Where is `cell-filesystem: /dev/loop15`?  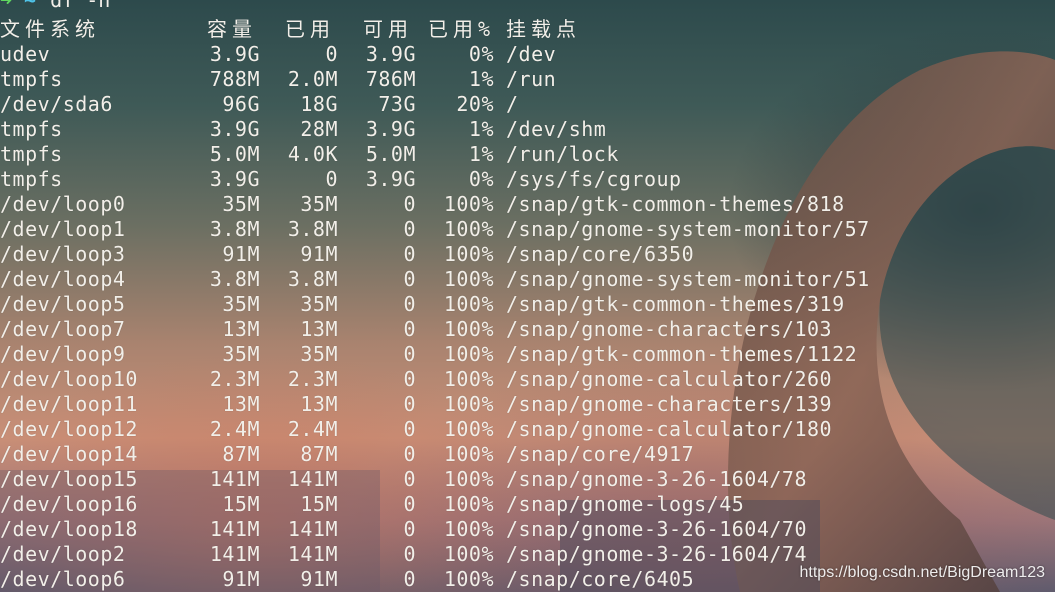
cell-filesystem: /dev/loop15 is located at coordinates (69, 479).